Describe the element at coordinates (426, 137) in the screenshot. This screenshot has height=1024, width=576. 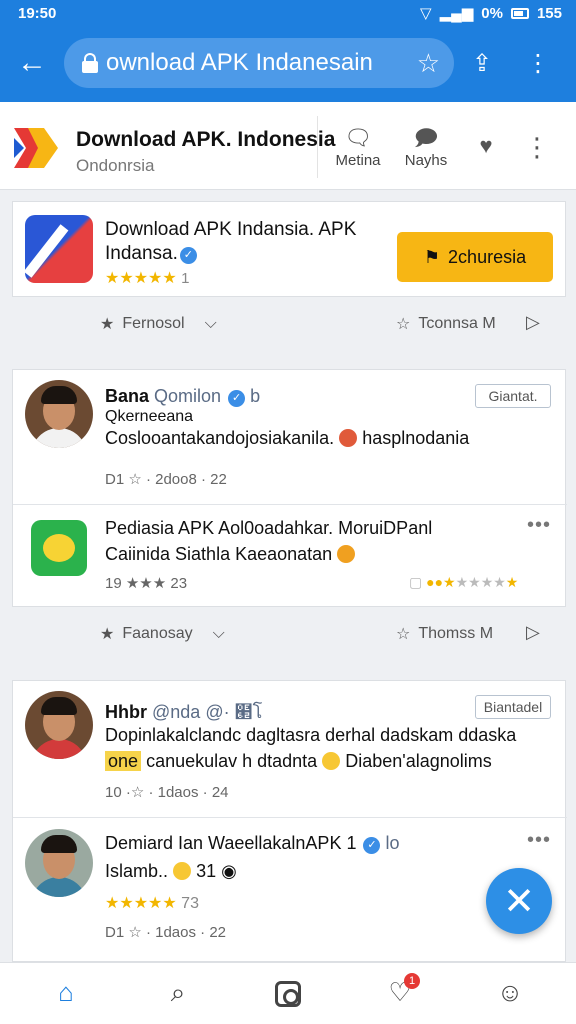
I see `comment-icon: 🗩` at that location.